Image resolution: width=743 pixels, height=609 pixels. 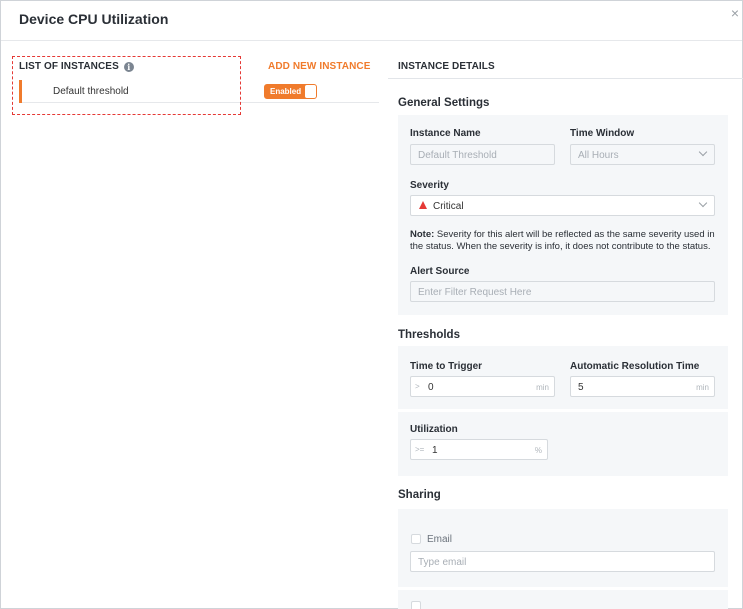 I want to click on note-label: Note:, so click(x=422, y=234).